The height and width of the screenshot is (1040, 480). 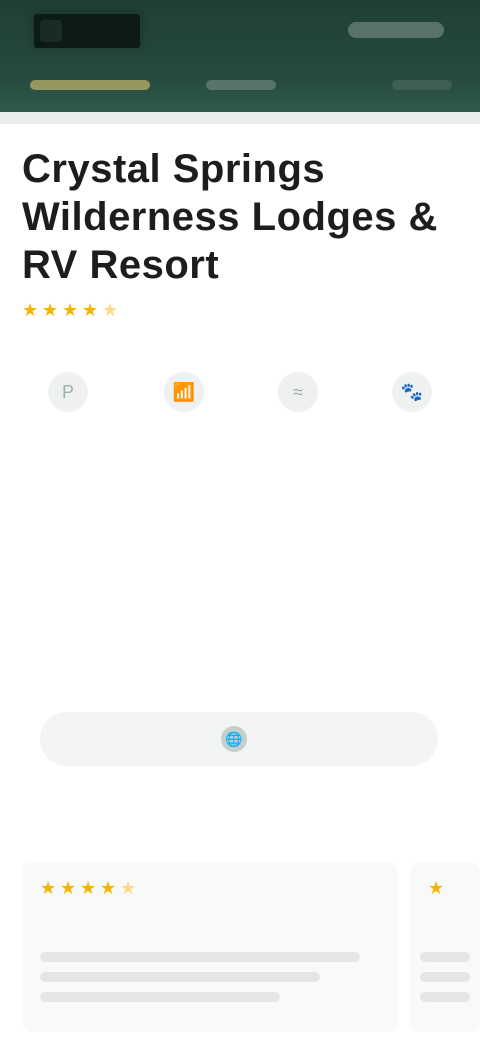 I want to click on review-card: ★ ★ ★ ★ ★, so click(x=210, y=947).